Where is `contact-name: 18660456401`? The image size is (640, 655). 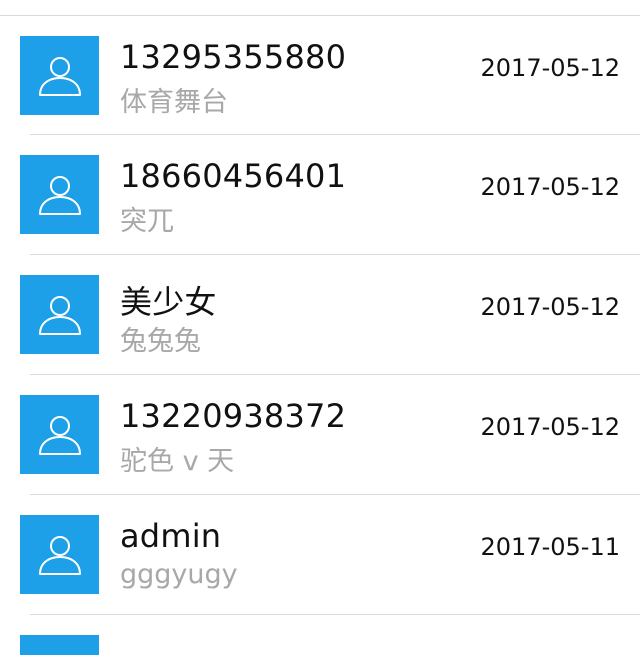
contact-name: 18660456401 is located at coordinates (233, 176).